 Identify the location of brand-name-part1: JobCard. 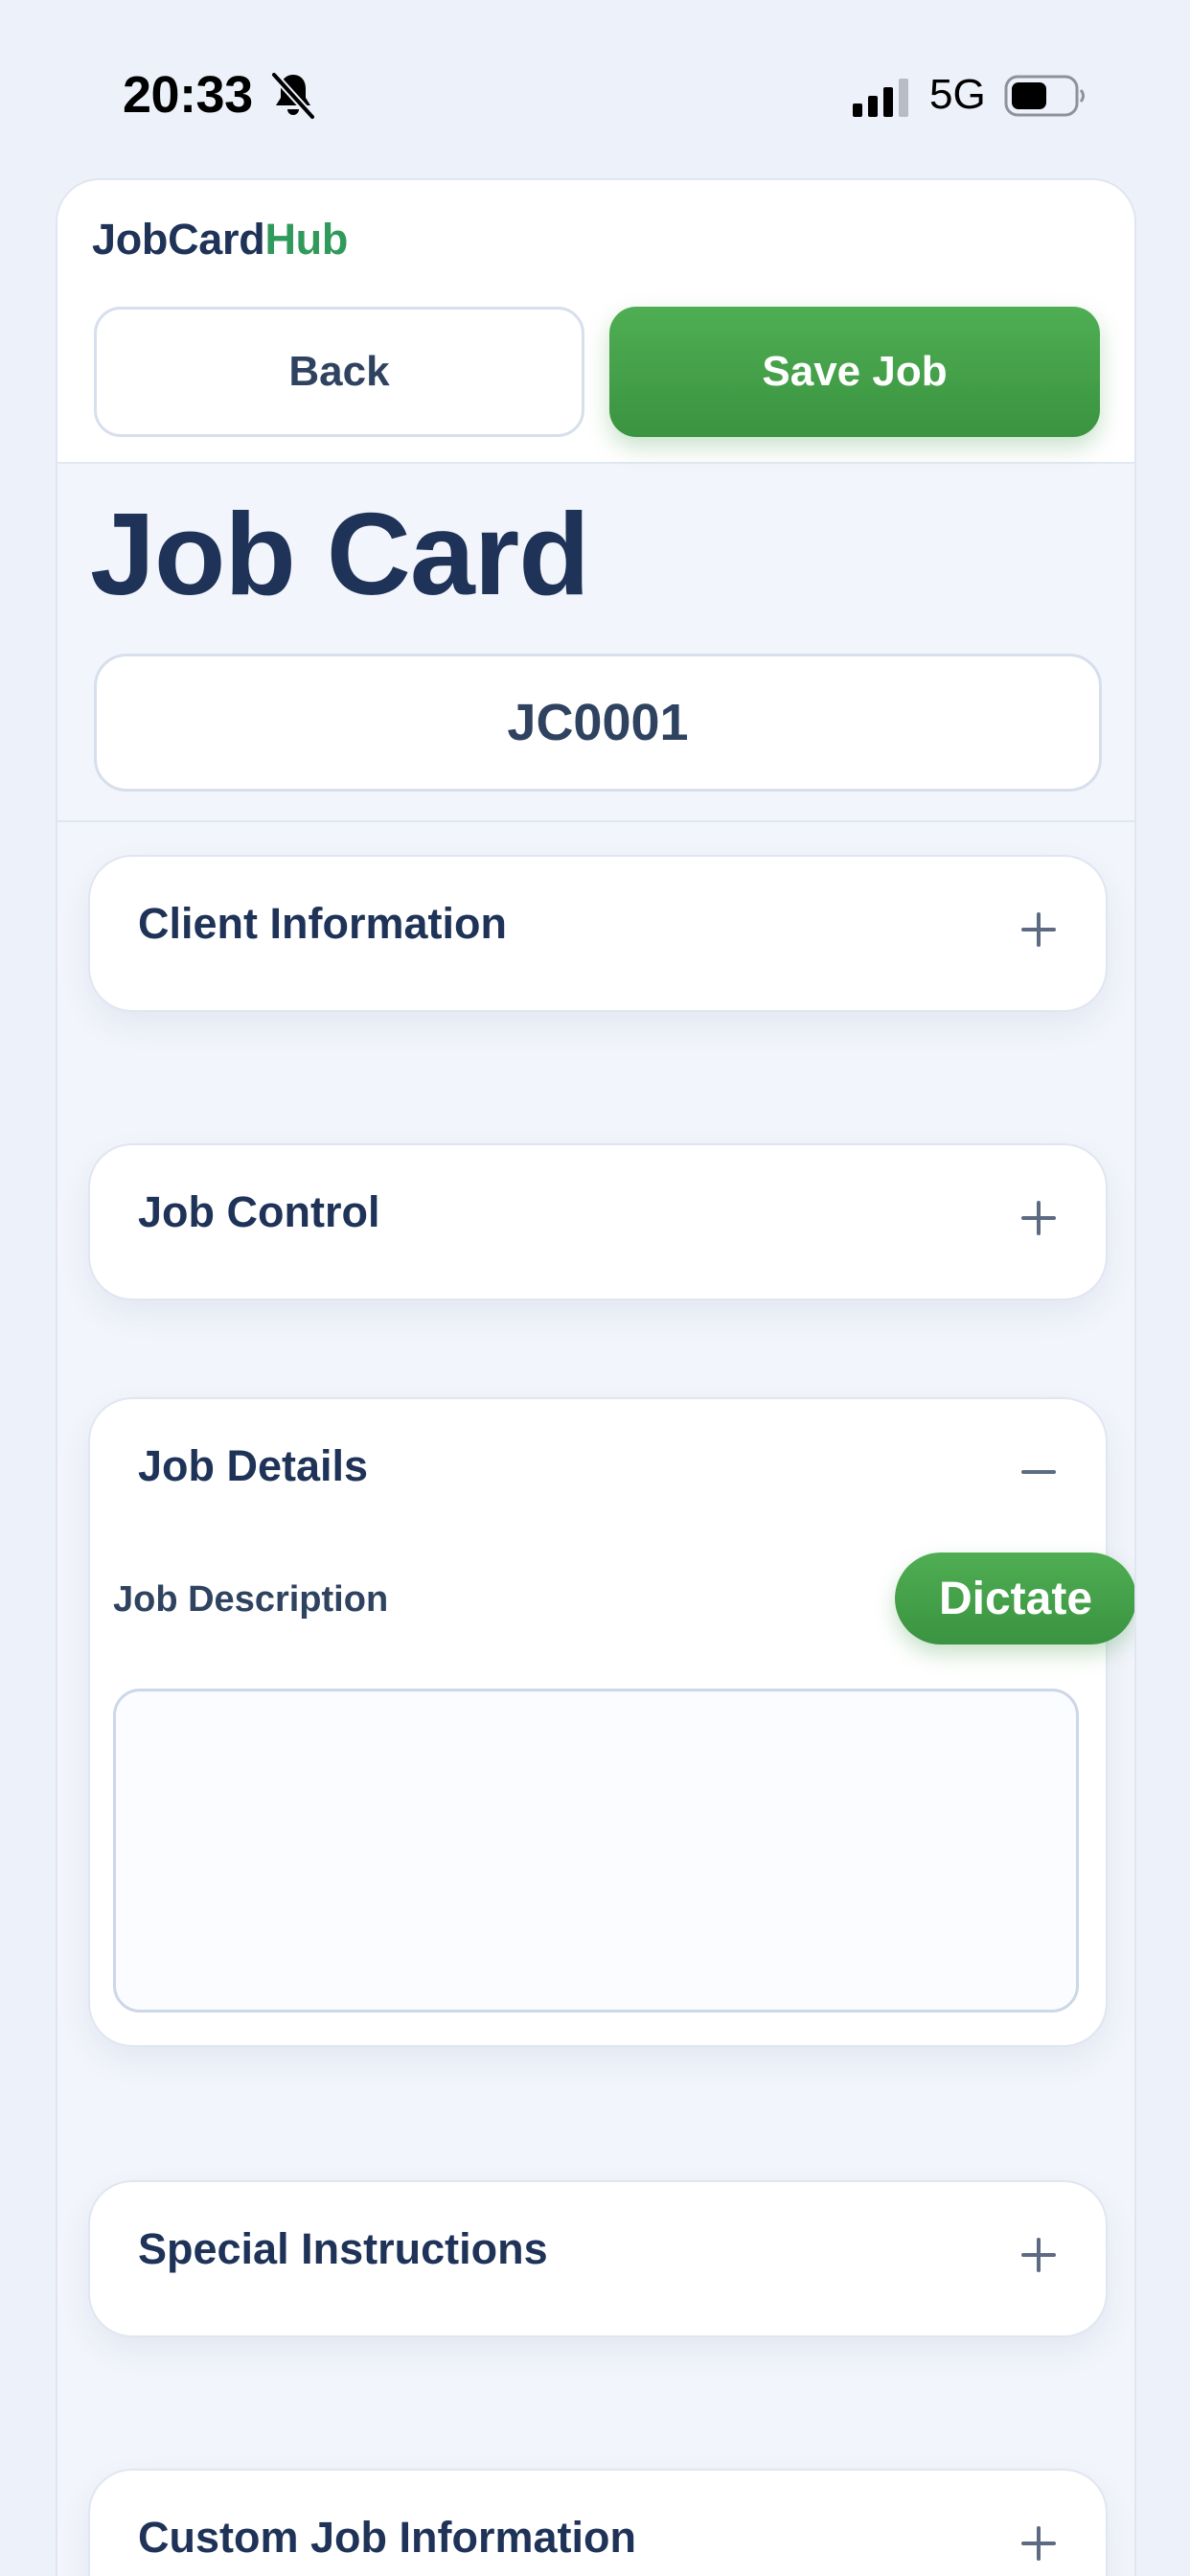
(179, 239).